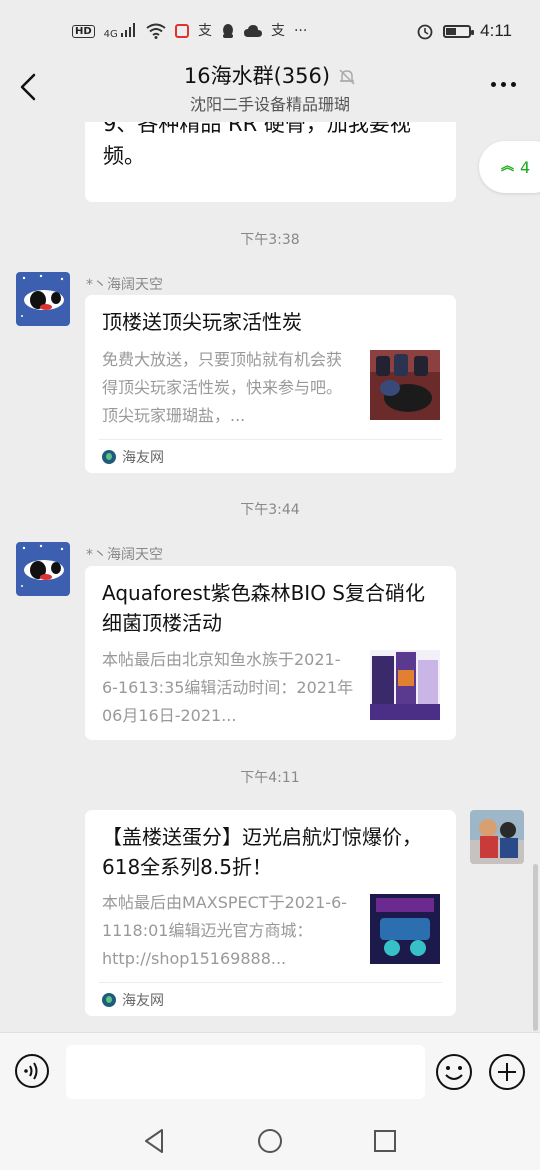 The image size is (540, 1170). I want to click on more-icon, so click(503, 84).